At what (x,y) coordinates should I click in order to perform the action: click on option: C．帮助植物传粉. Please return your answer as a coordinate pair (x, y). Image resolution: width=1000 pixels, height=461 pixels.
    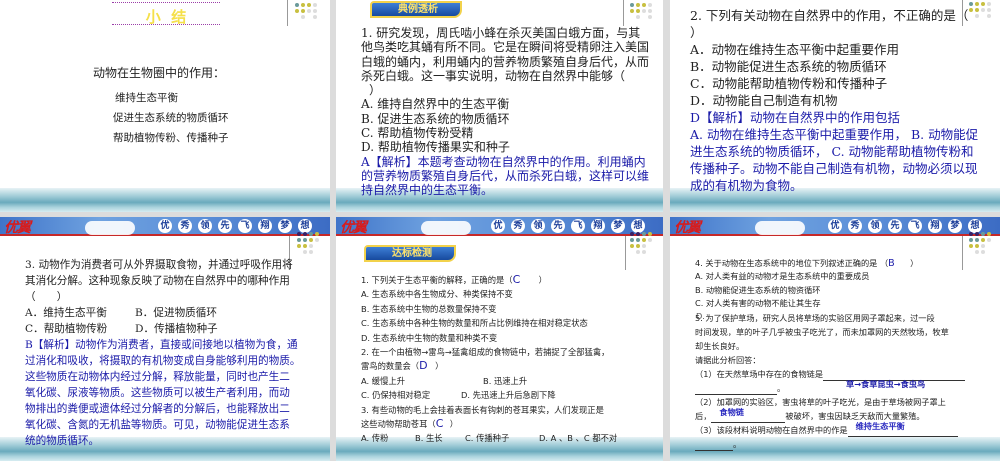
    Looking at the image, I should click on (66, 329).